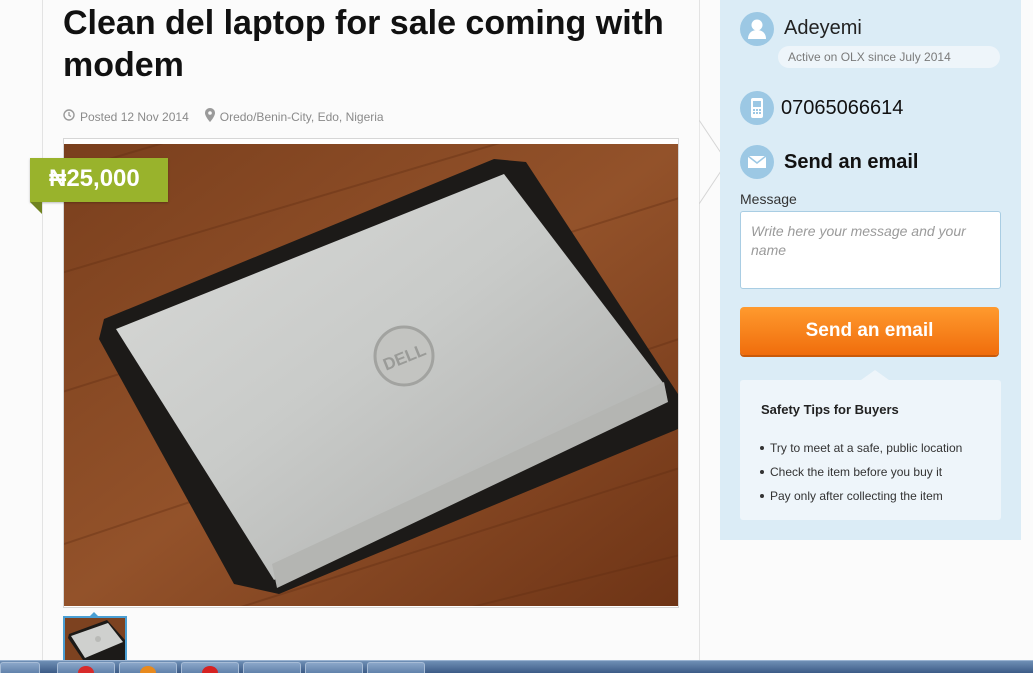  Describe the element at coordinates (889, 57) in the screenshot. I see `seller-since-badge: Active on OLX since July 2014` at that location.